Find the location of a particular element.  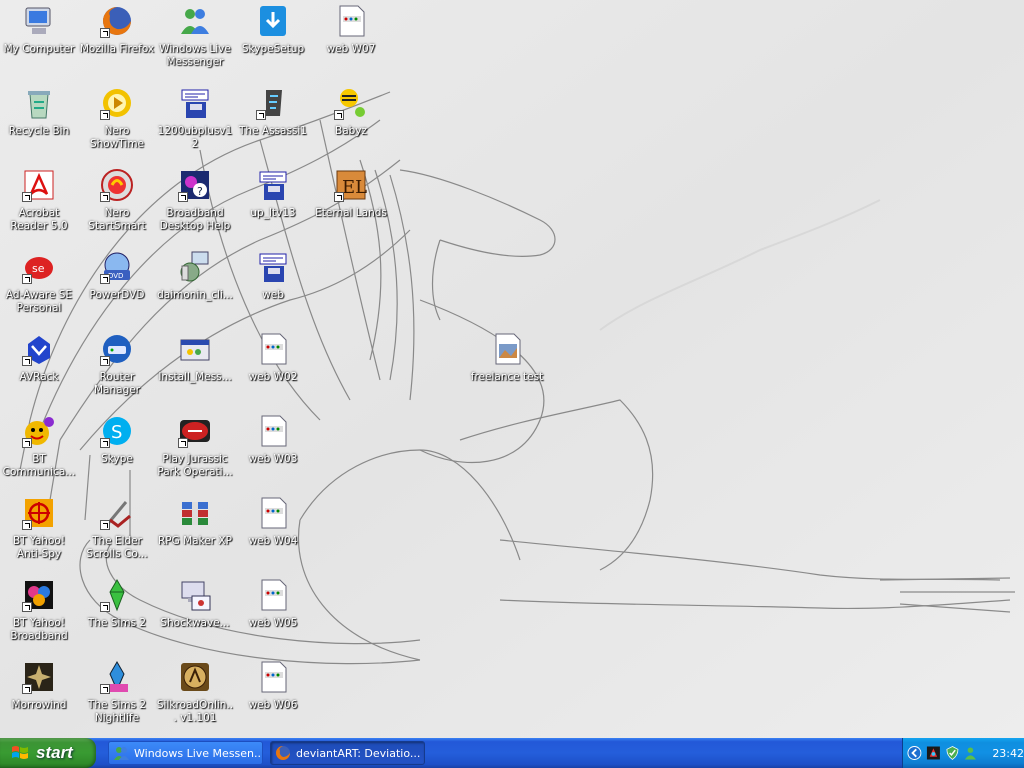

desktop-icon-label: SilkroadOnlin... v1.101 is located at coordinates (195, 711).